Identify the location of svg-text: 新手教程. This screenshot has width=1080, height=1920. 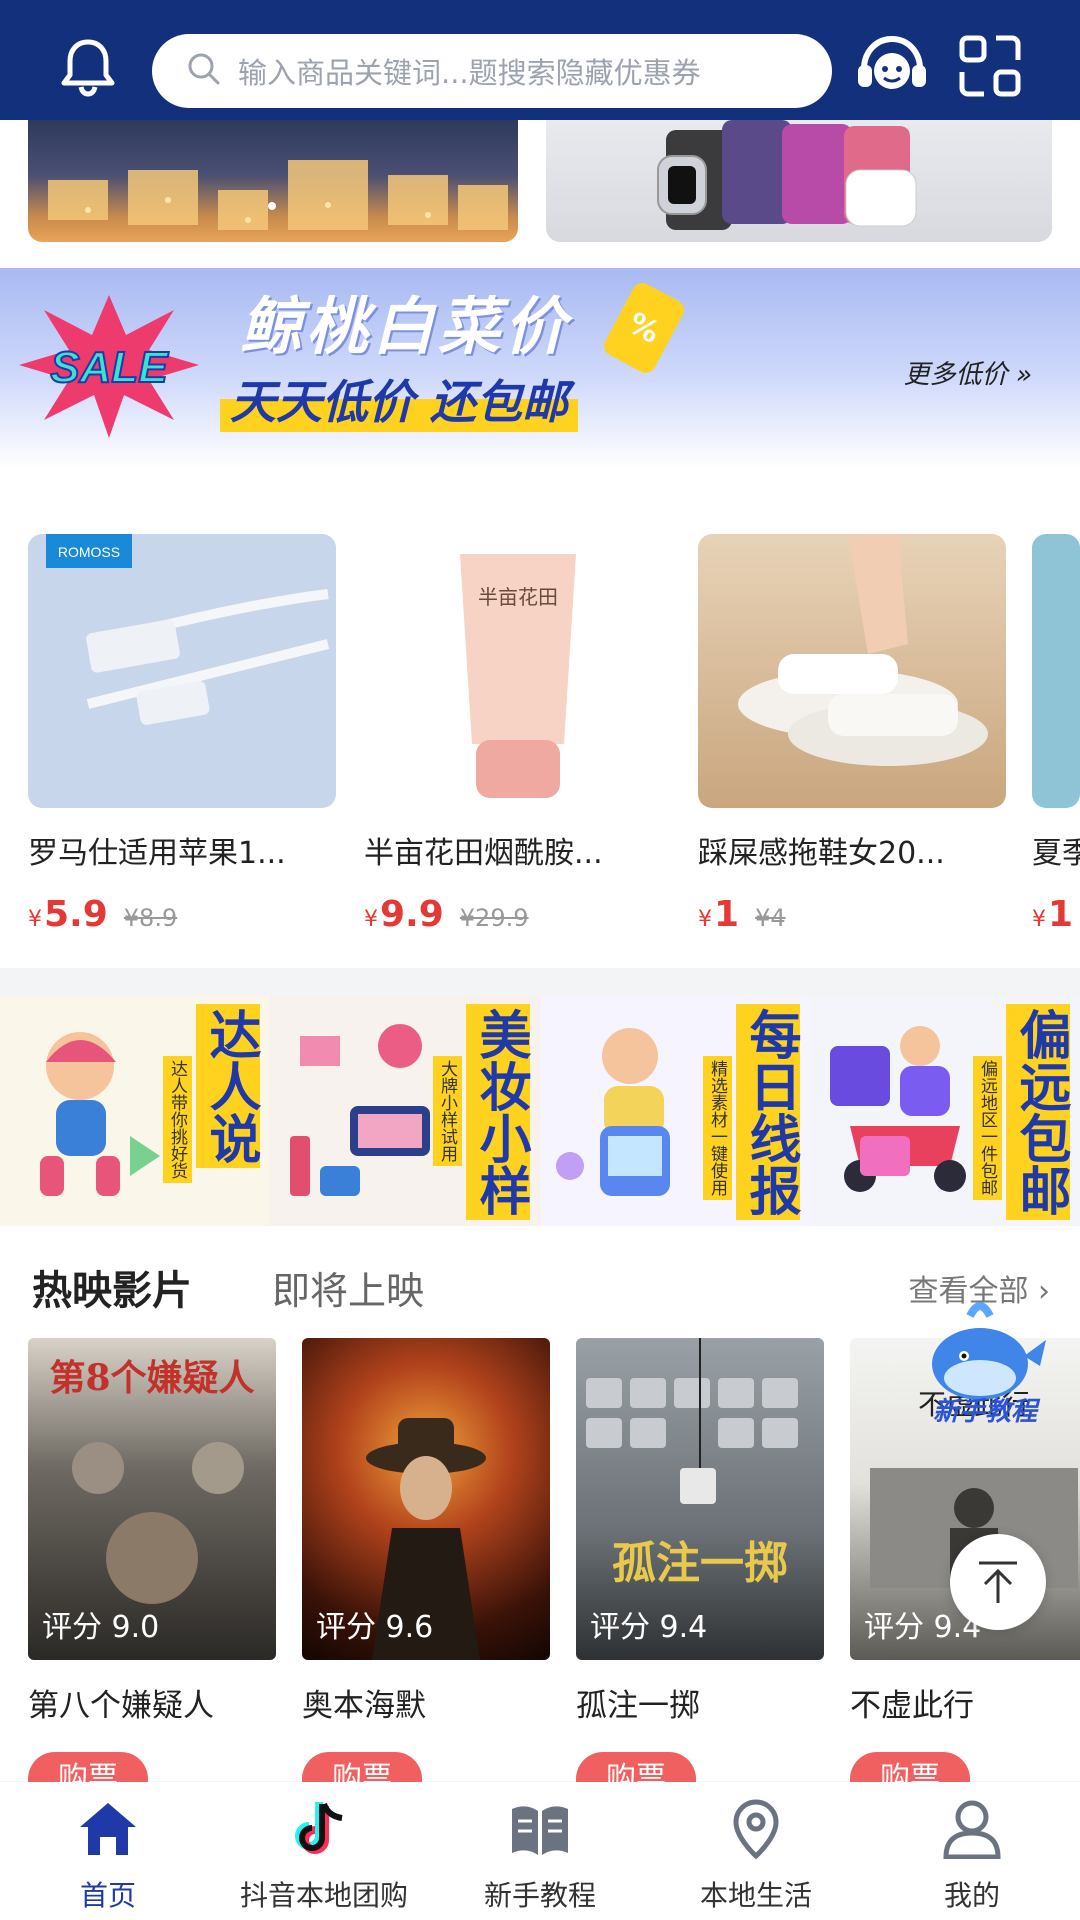
(987, 1411).